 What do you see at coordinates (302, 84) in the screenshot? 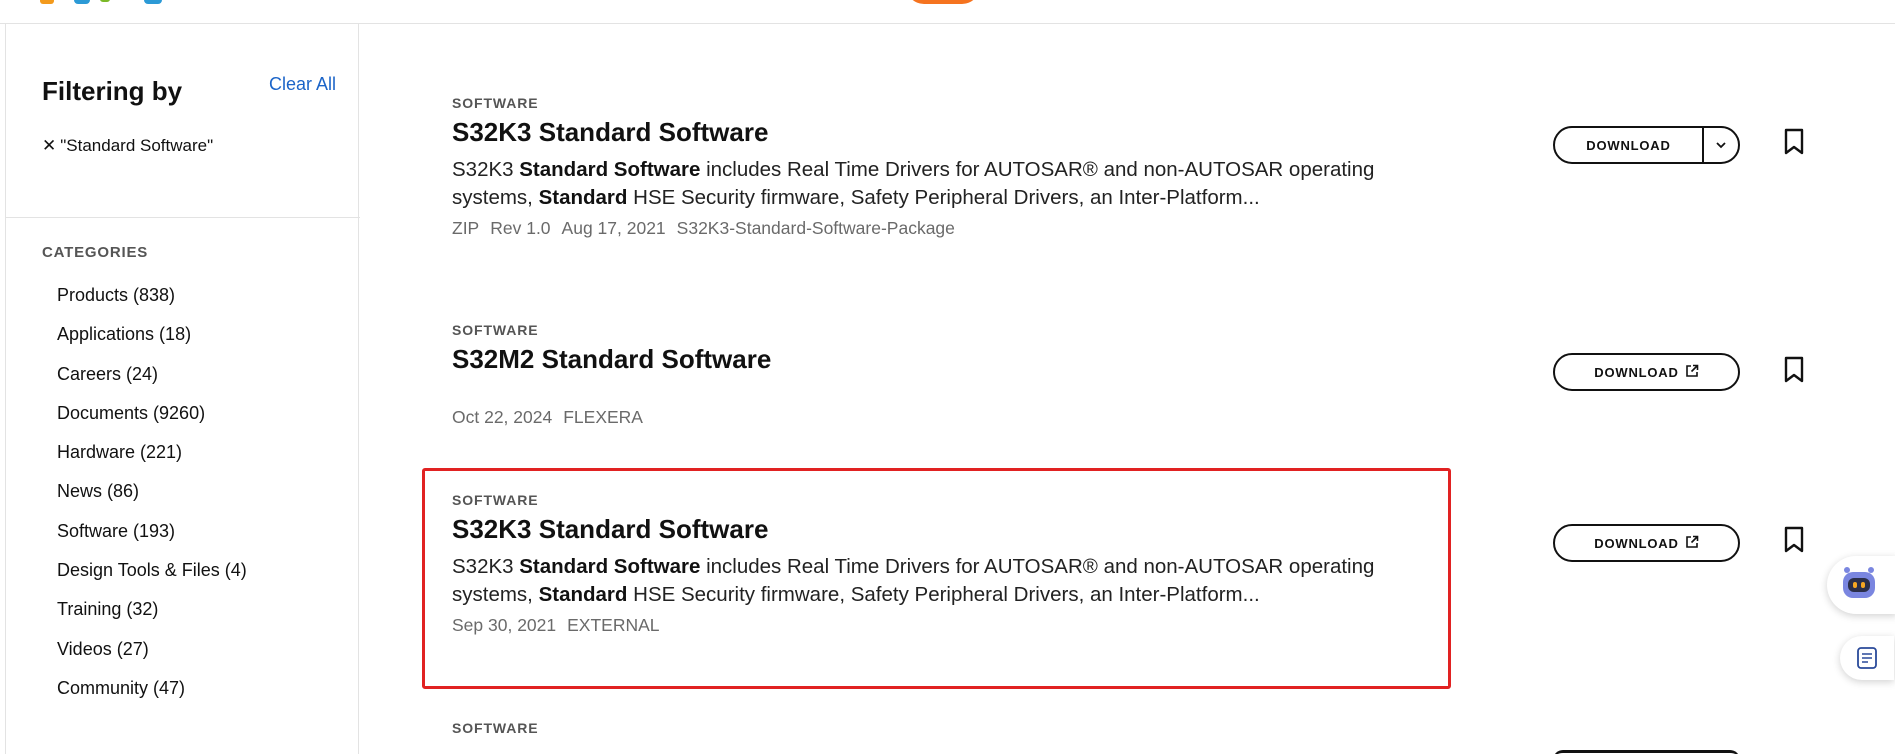
I see `clear-all-link: Clear All` at bounding box center [302, 84].